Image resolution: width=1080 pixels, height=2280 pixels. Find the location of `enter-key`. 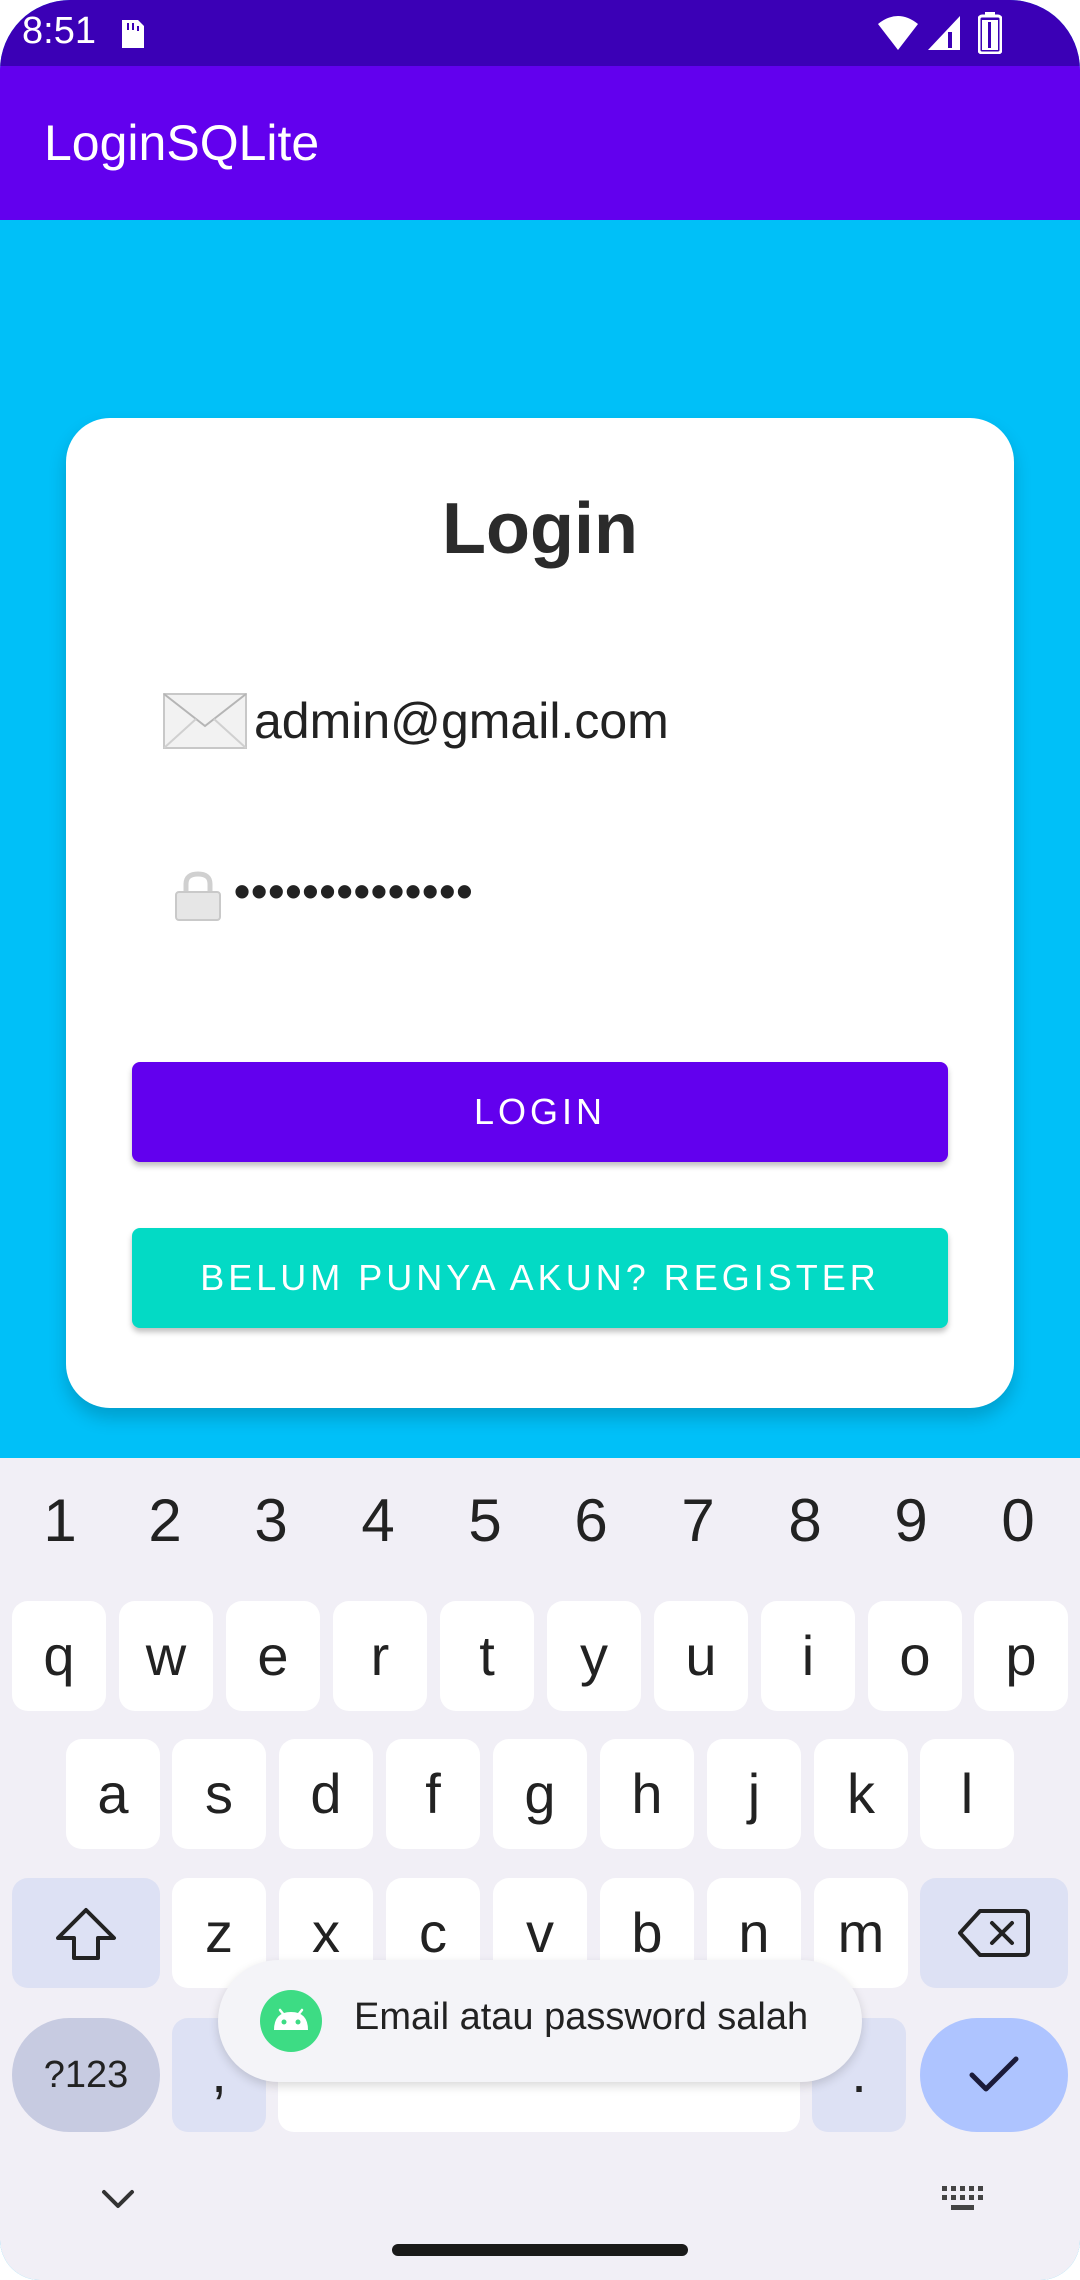

enter-key is located at coordinates (994, 2075).